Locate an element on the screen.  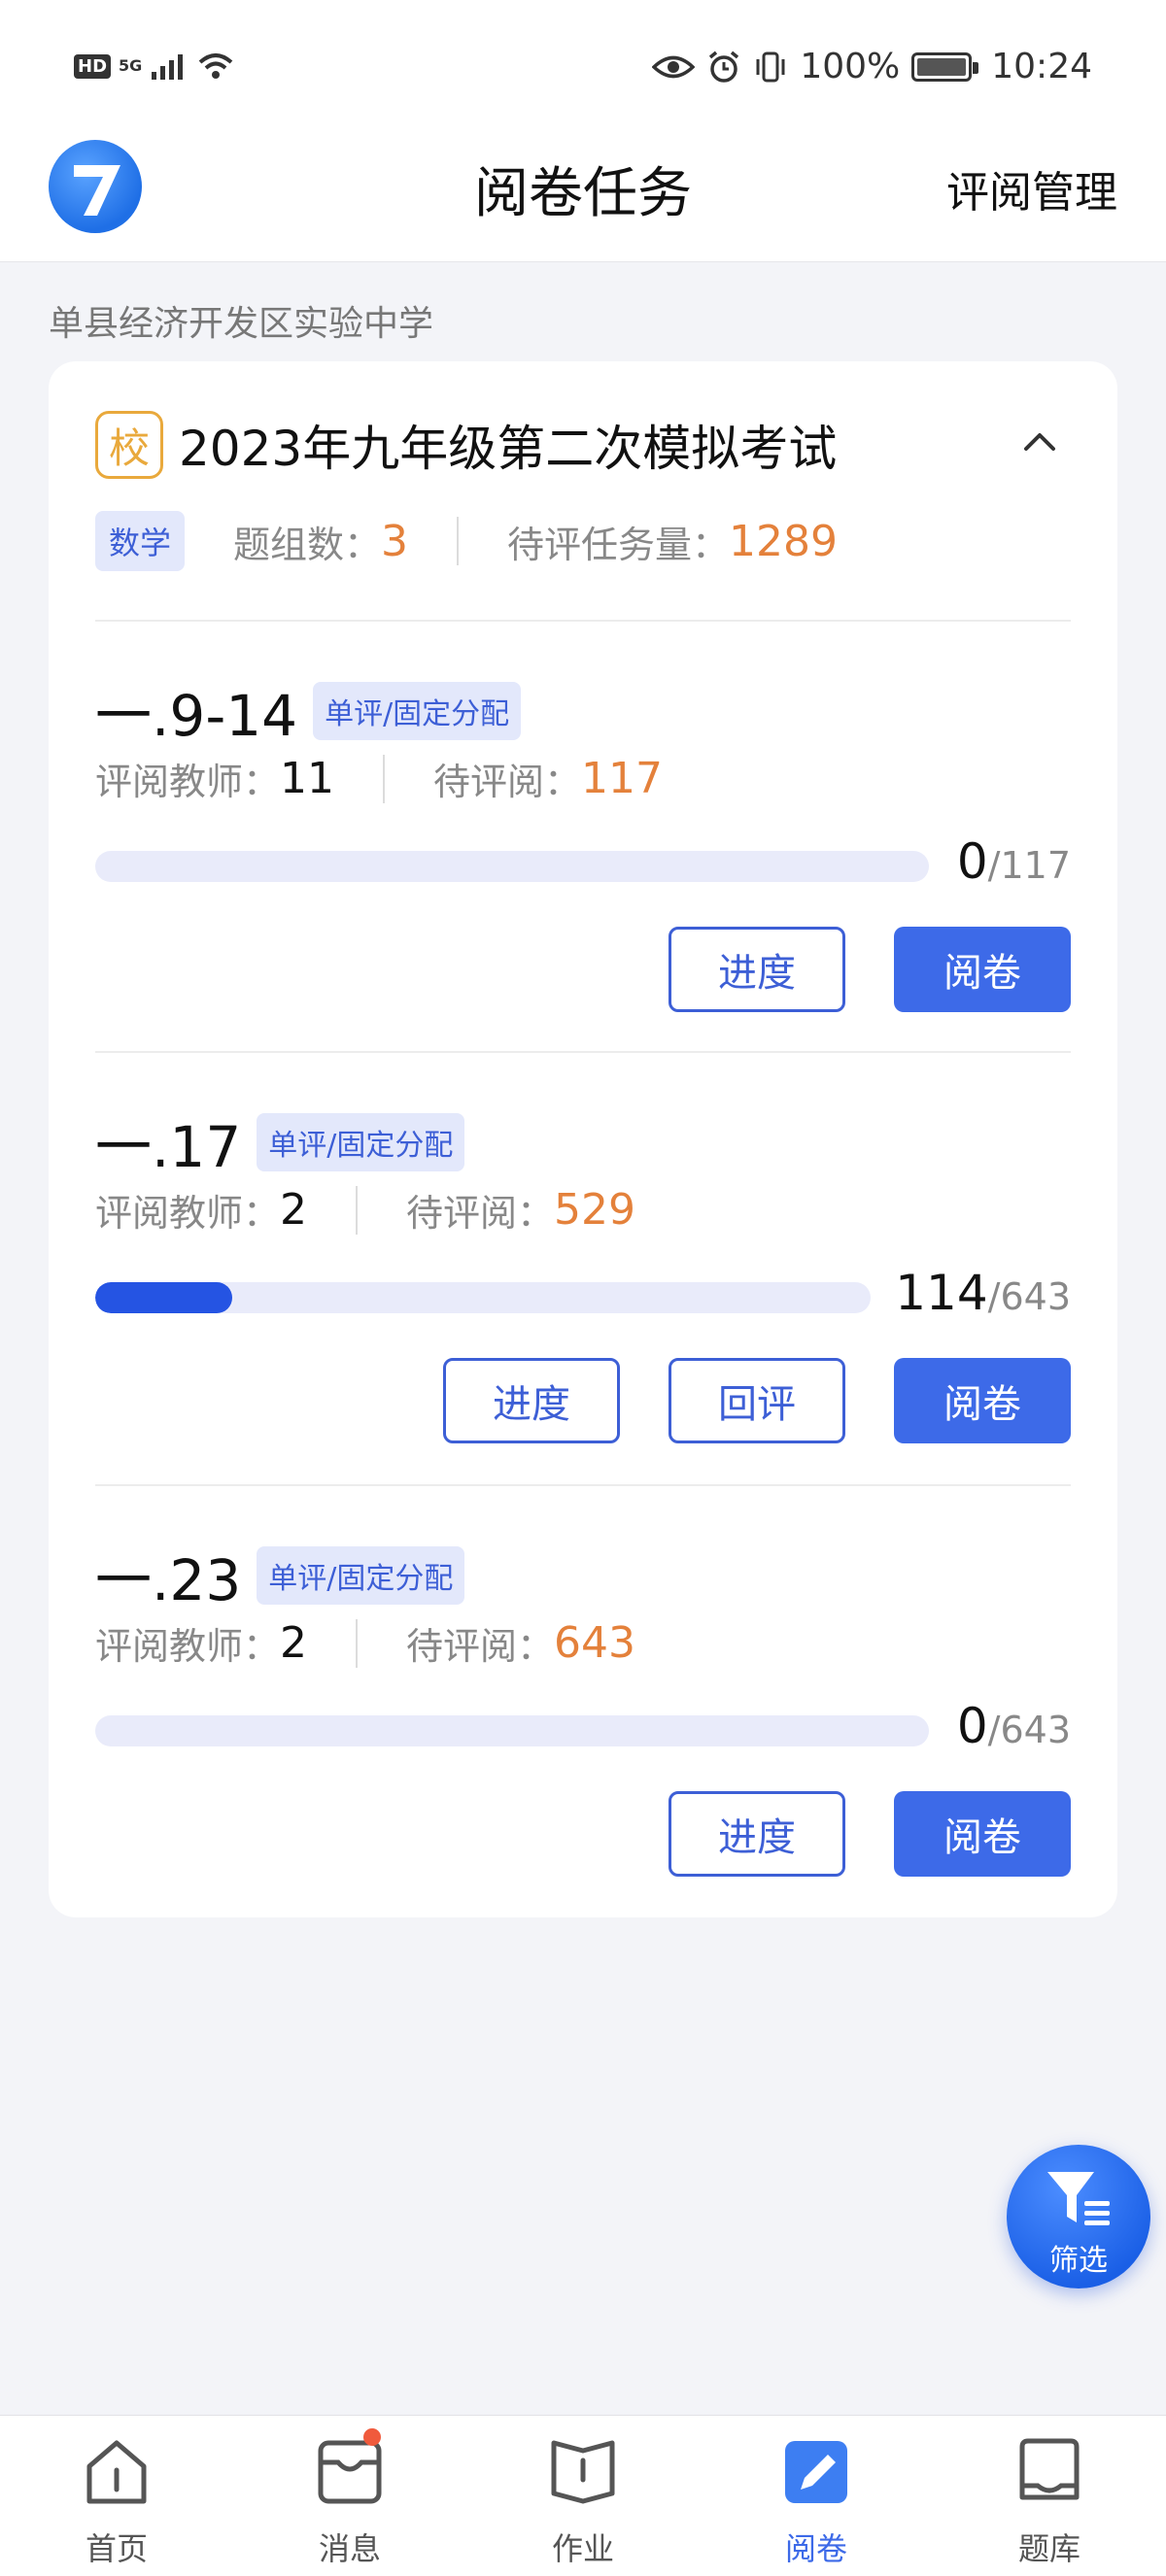
task-title: 一.17 单评/固定分配 is located at coordinates (280, 1142).